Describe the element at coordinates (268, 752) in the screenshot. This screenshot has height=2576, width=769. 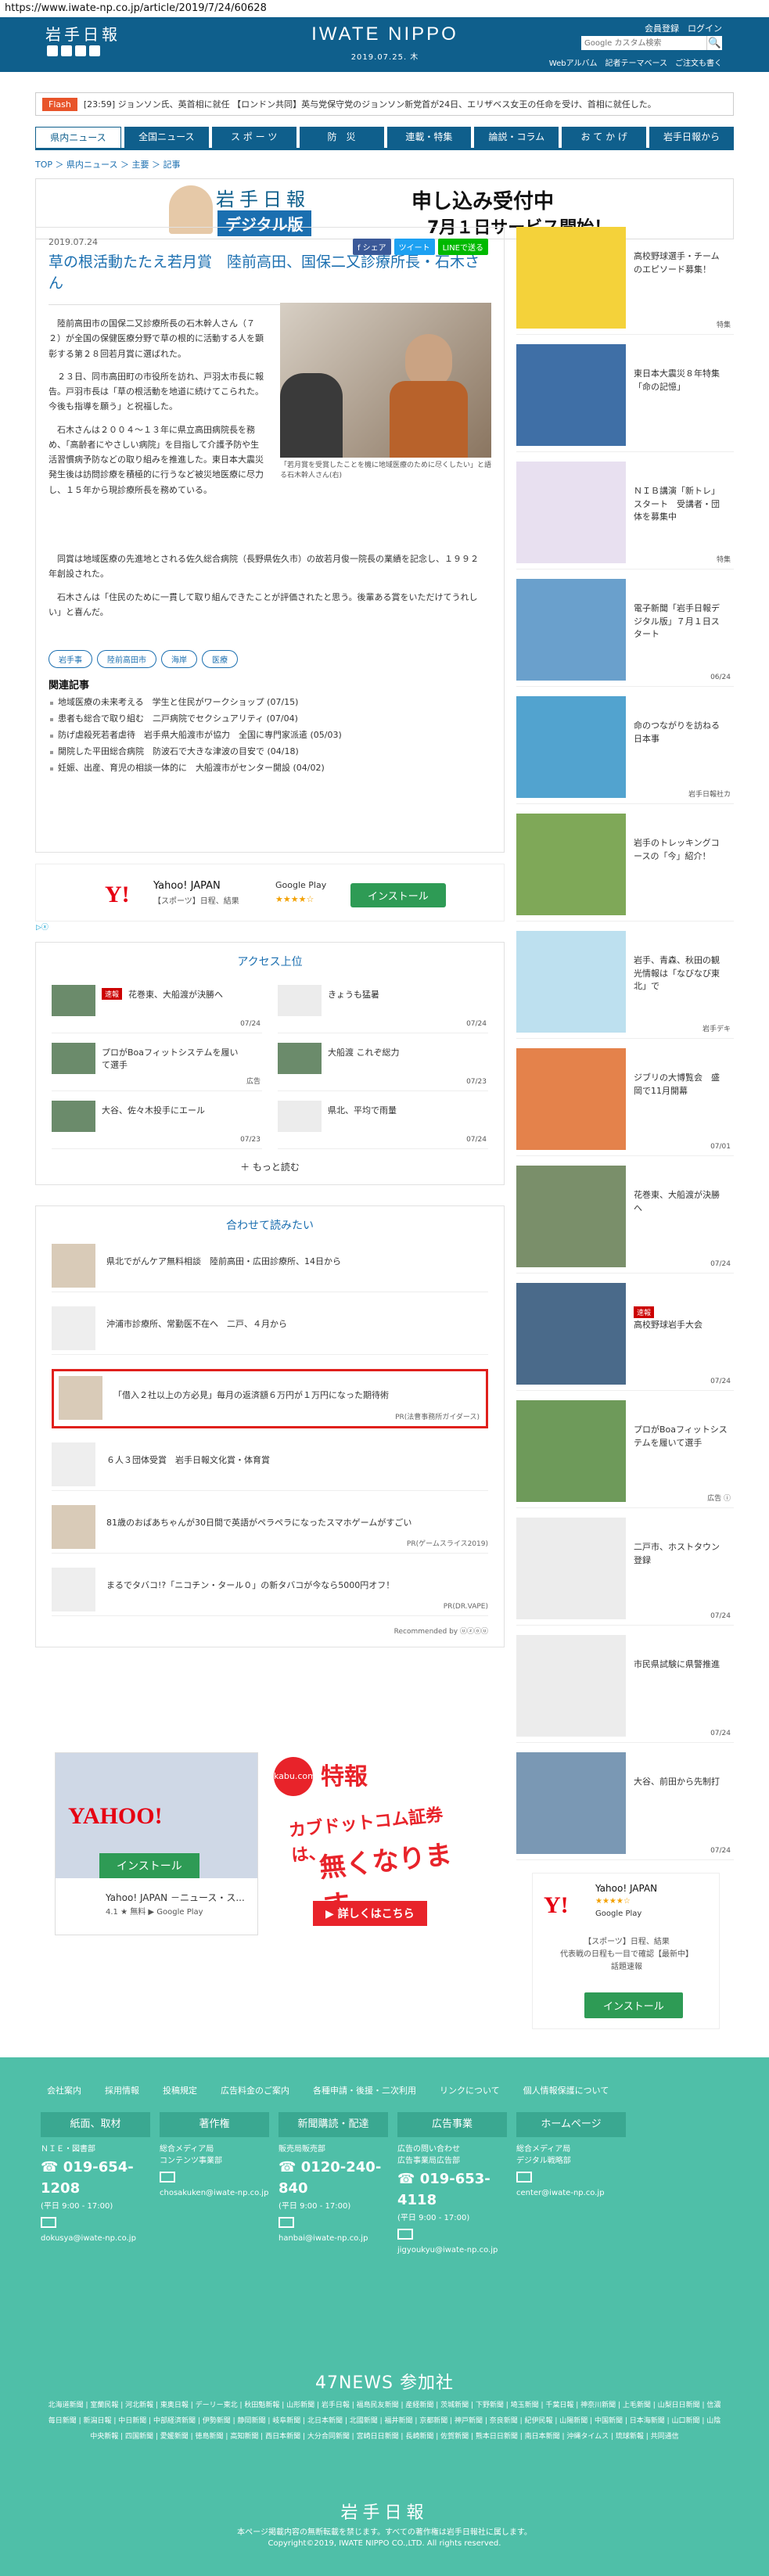
I see `related-link: 開院した平田総合病院 防波石で大きな津波の目安で (04/18)` at that location.